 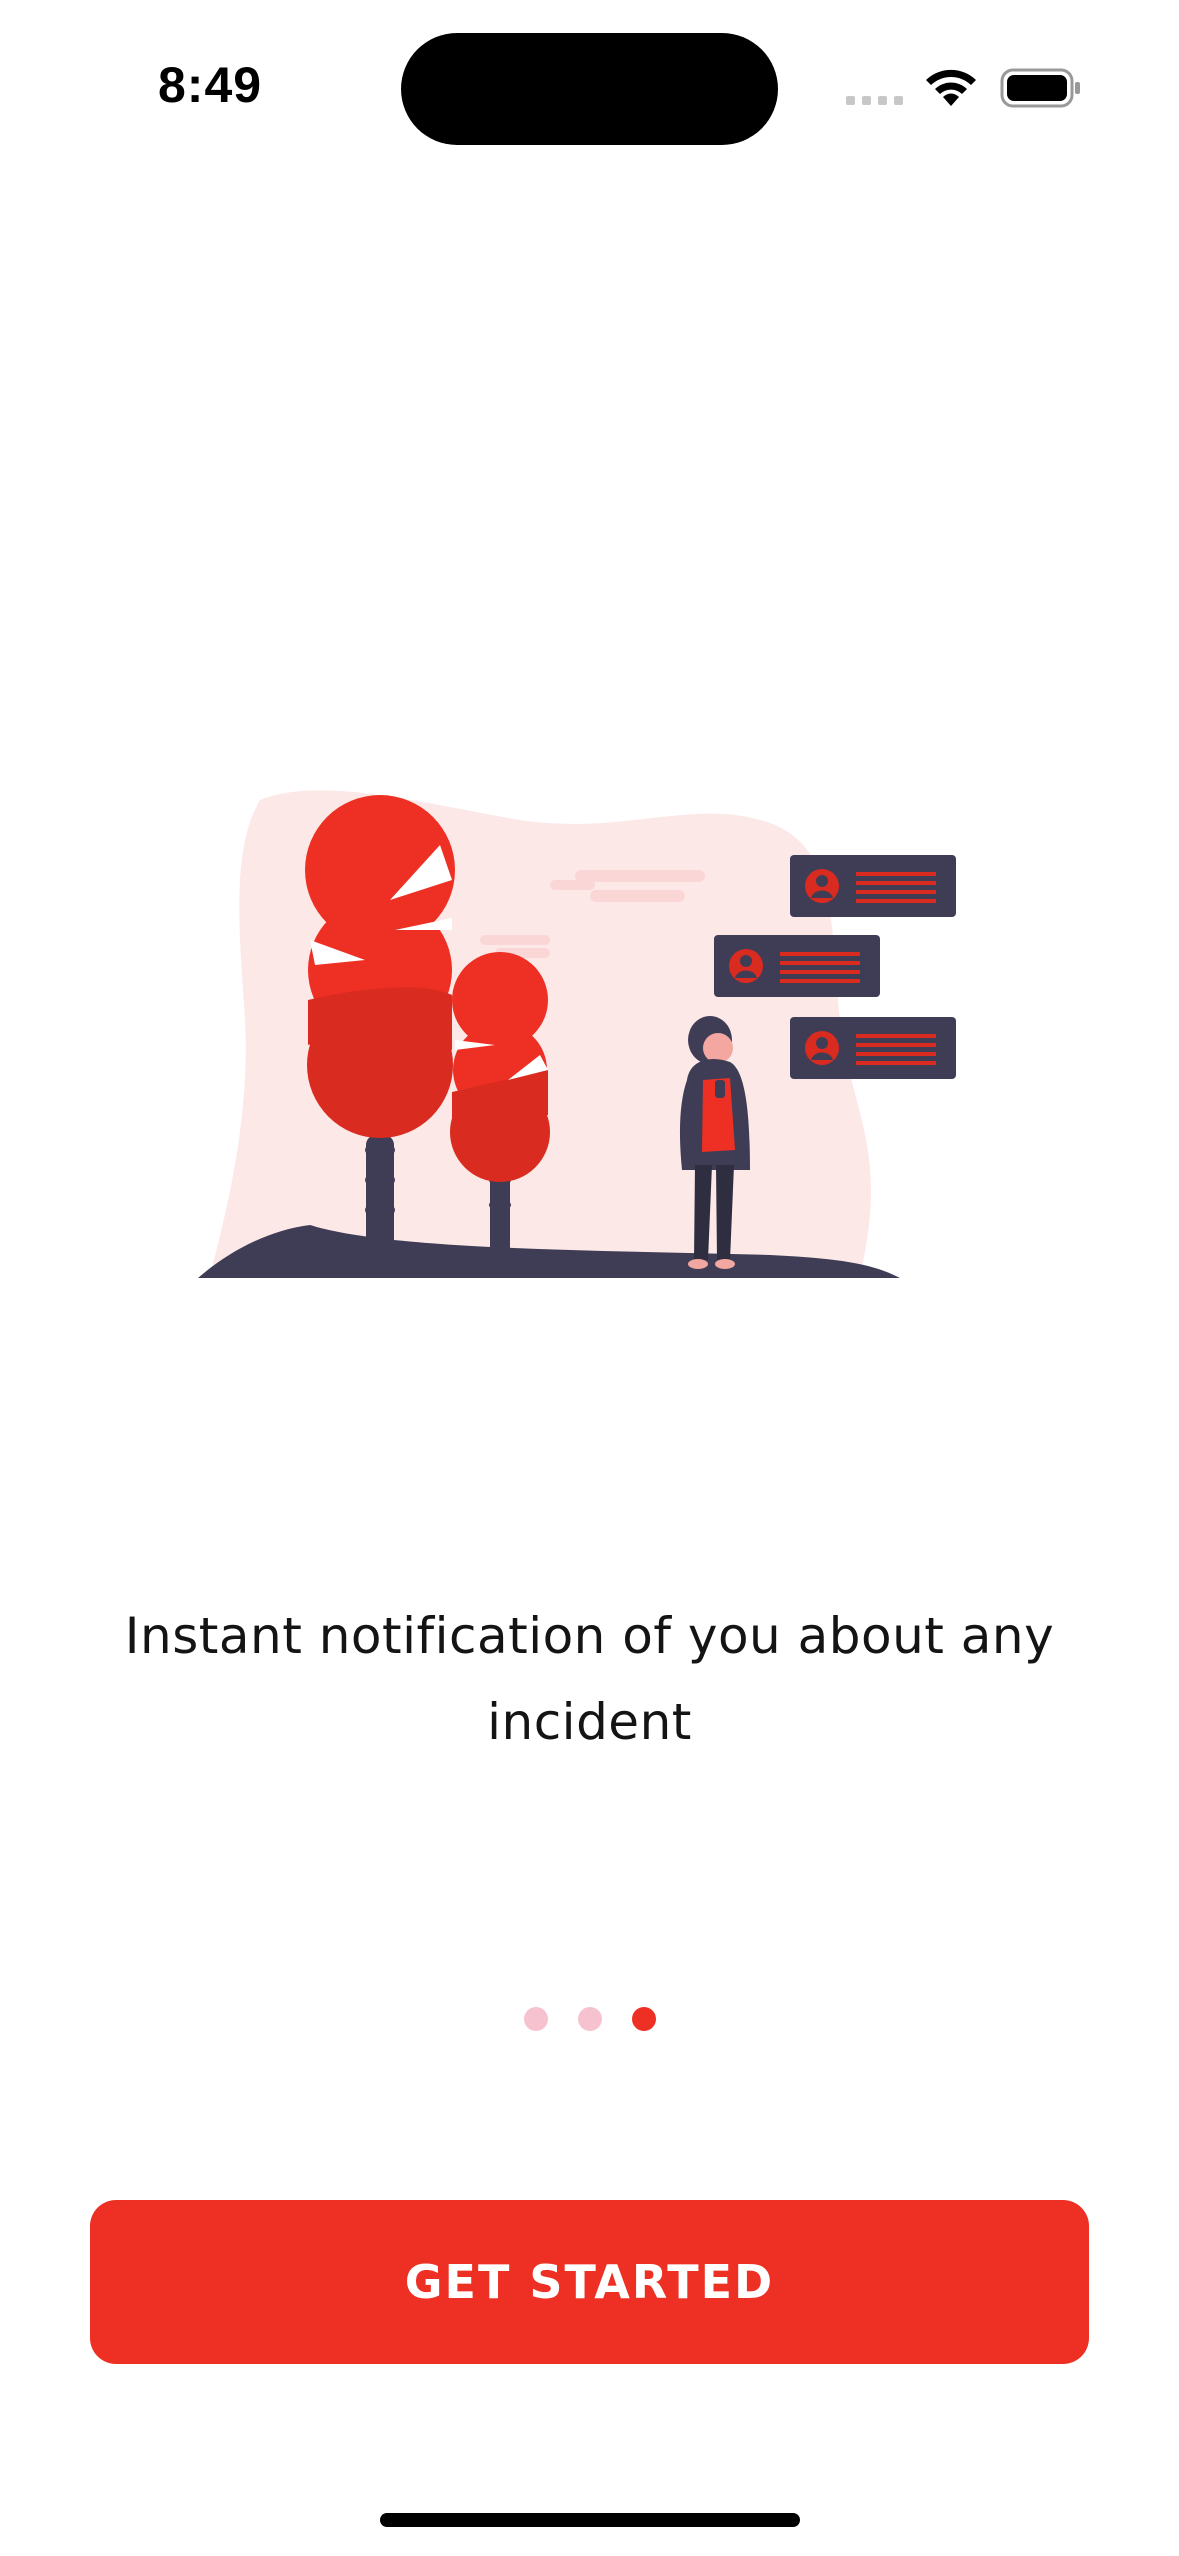 I want to click on status-time: 8:49, so click(x=210, y=85).